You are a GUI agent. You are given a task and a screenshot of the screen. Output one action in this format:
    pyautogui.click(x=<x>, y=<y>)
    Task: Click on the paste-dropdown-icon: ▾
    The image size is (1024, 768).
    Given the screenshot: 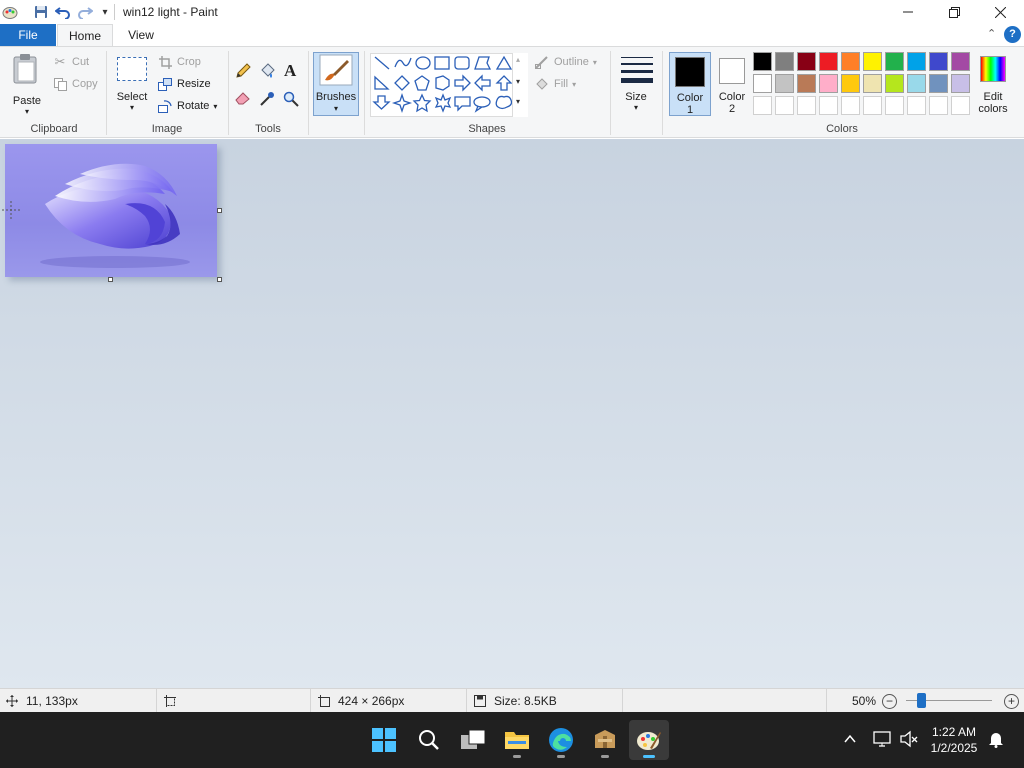 What is the action you would take?
    pyautogui.click(x=26, y=111)
    